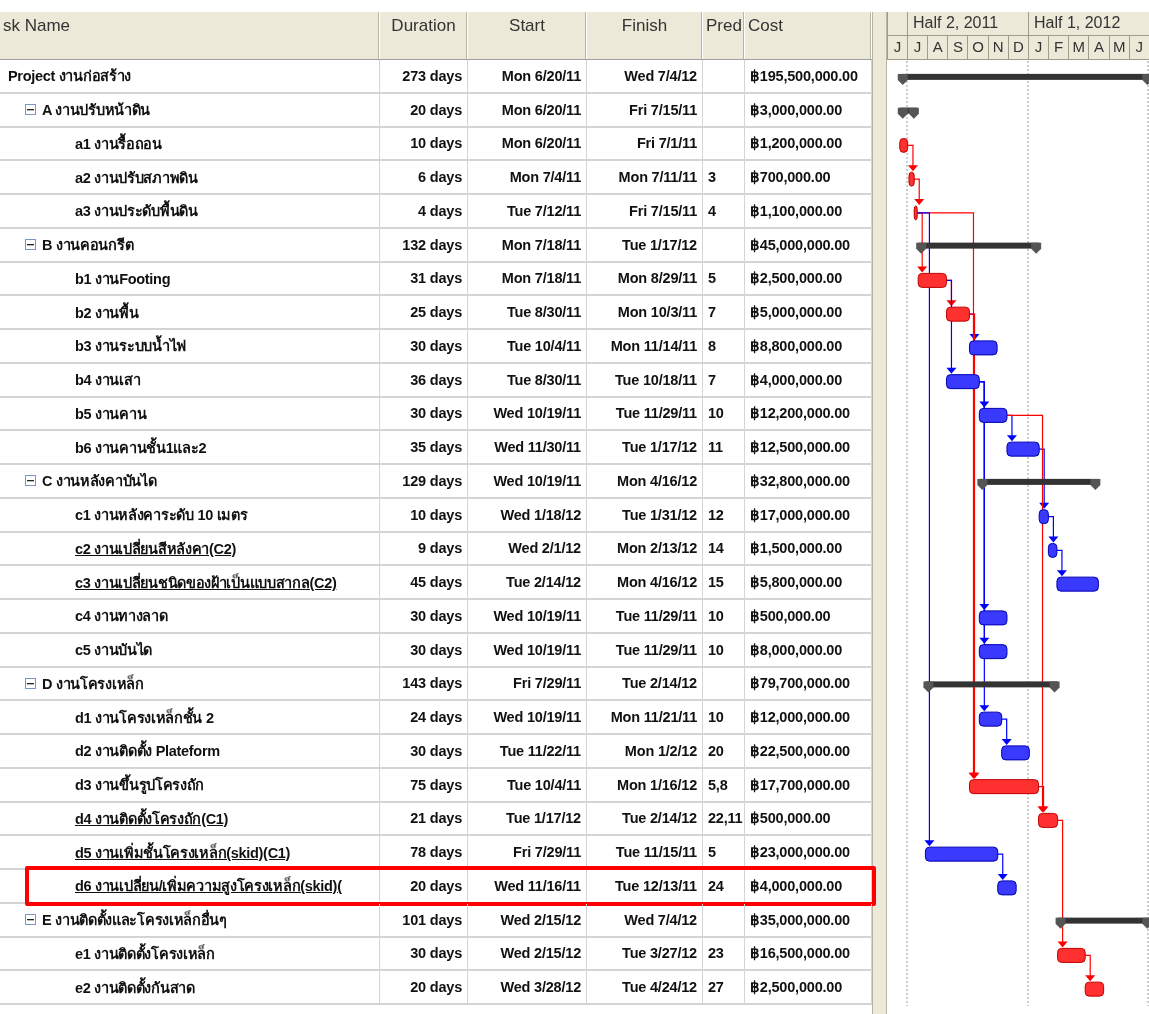 This screenshot has height=1014, width=1149. Describe the element at coordinates (527, 582) in the screenshot. I see `start-cell: Tue 2/14/12` at that location.